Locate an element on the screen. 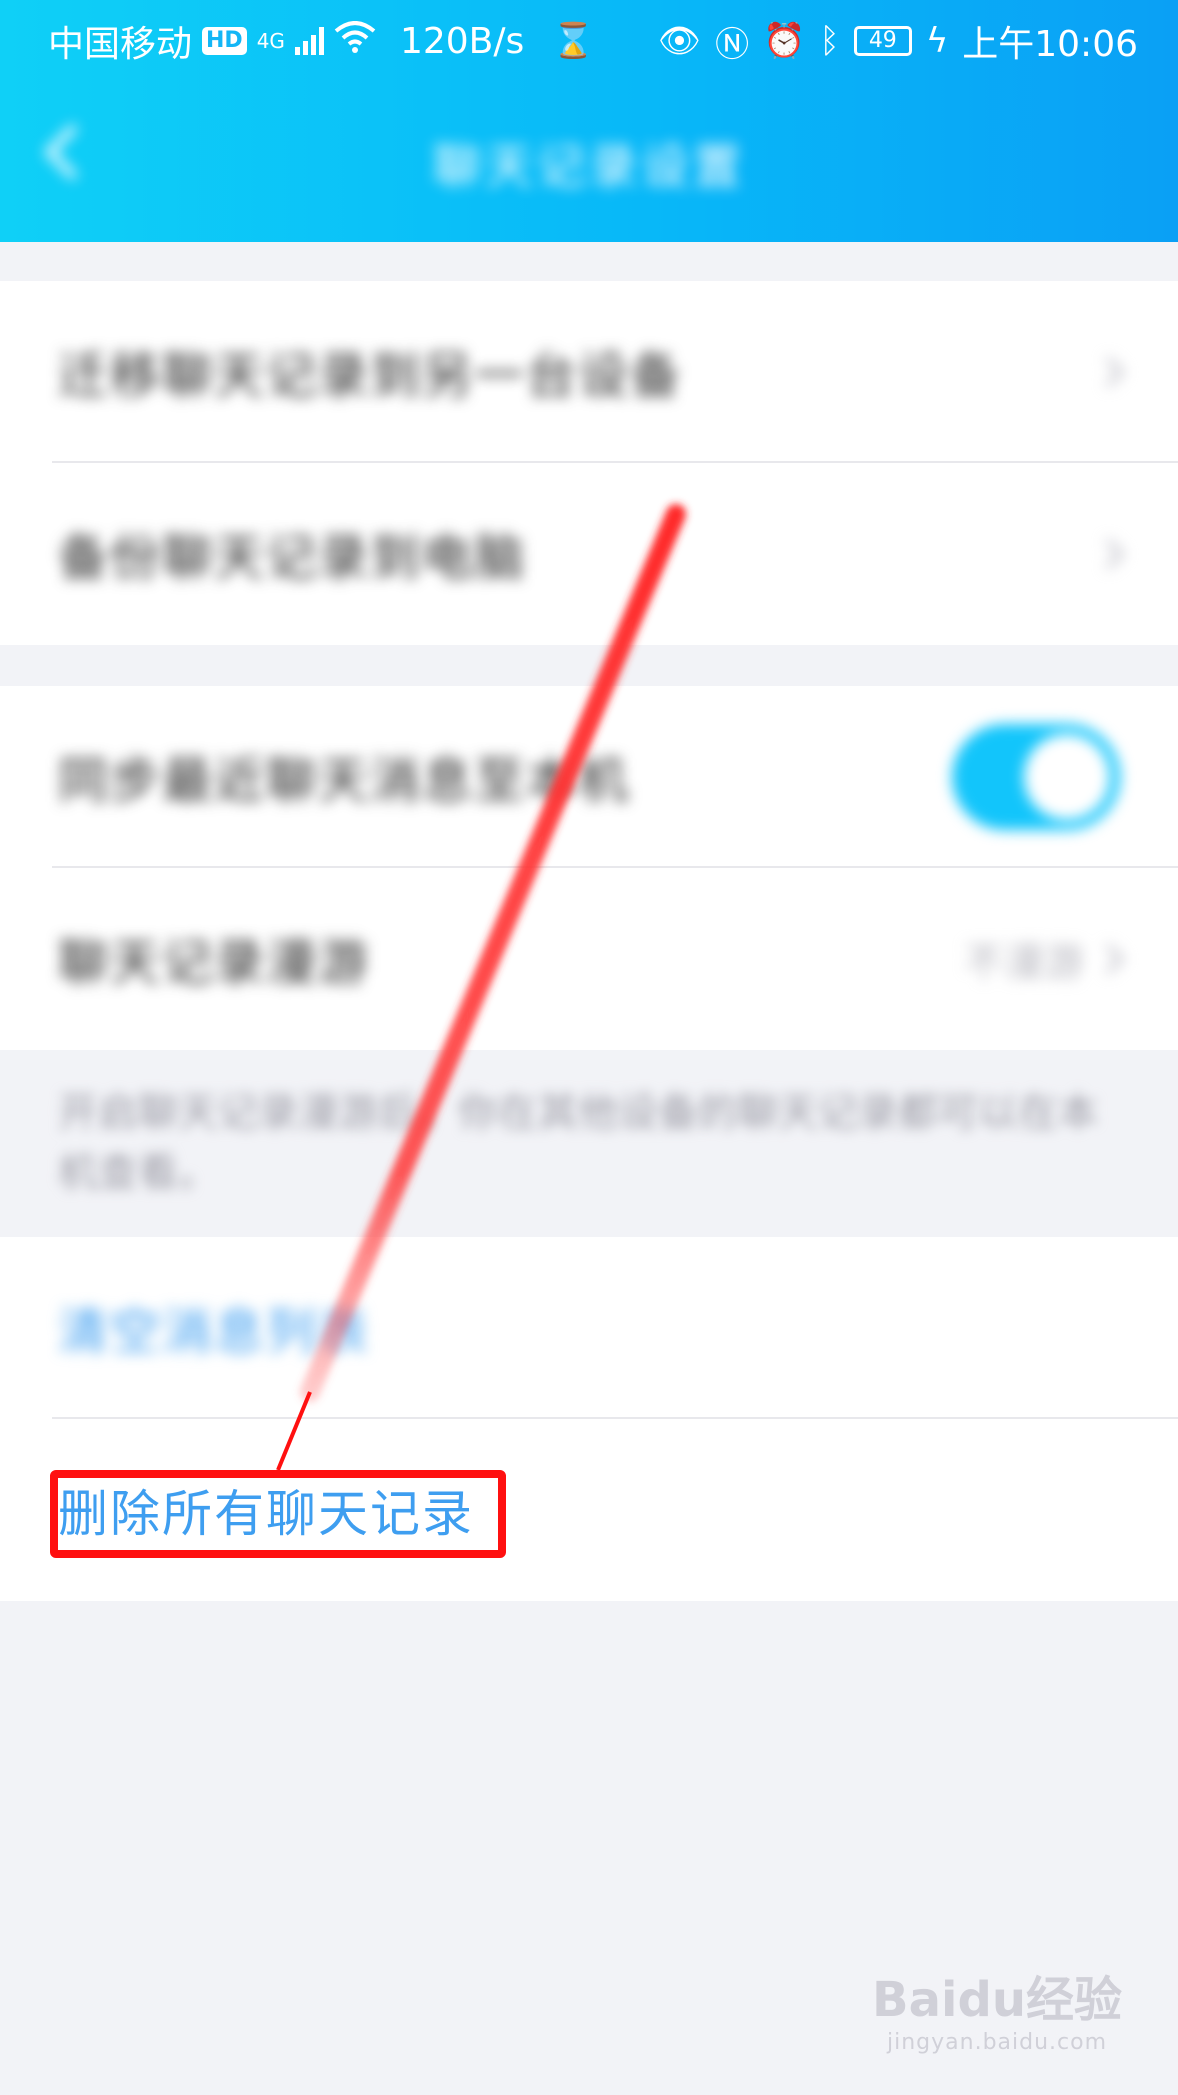 The image size is (1178, 2095). row-backup-to-pc: 备份聊天记录到电脑 is located at coordinates (589, 554).